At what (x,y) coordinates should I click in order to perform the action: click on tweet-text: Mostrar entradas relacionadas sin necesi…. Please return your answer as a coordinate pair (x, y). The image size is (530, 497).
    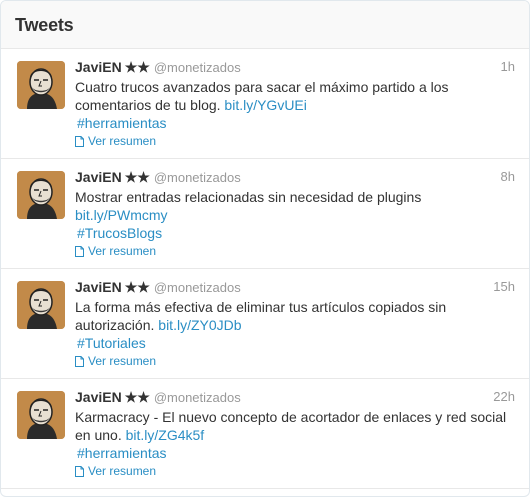
    Looking at the image, I should click on (295, 206).